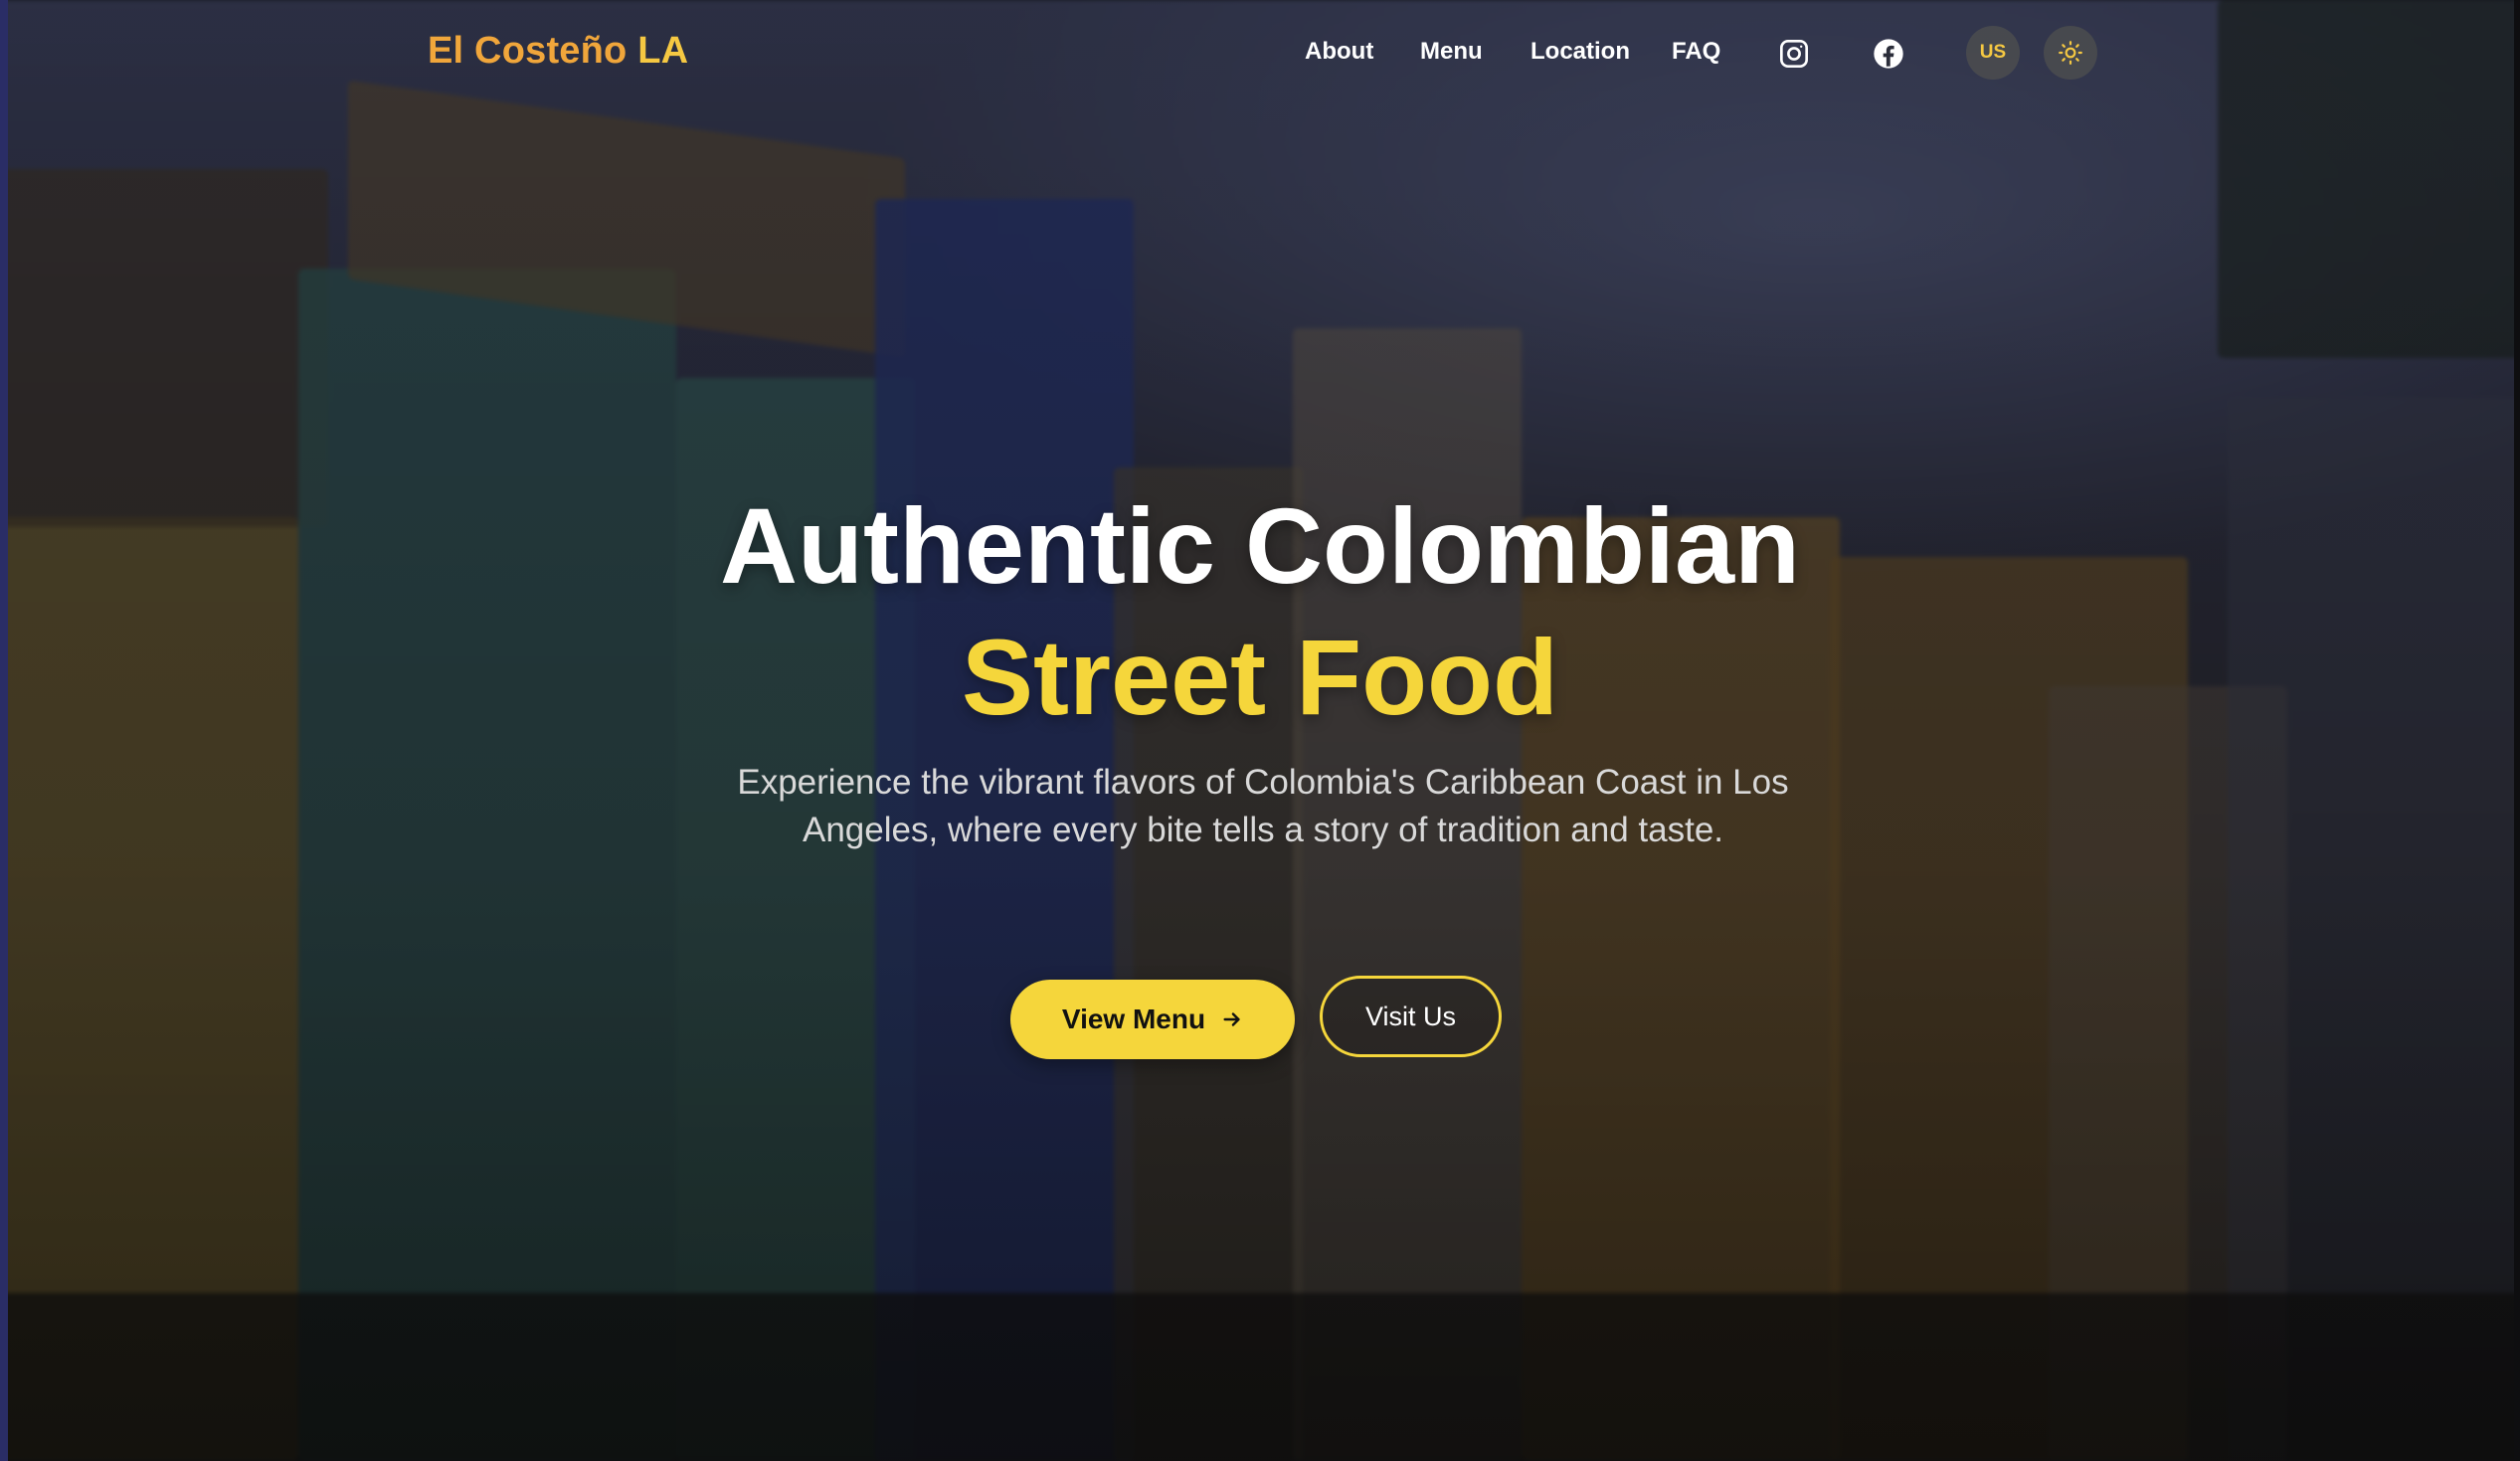 The image size is (2520, 1461). I want to click on facebook-icon, so click(1888, 54).